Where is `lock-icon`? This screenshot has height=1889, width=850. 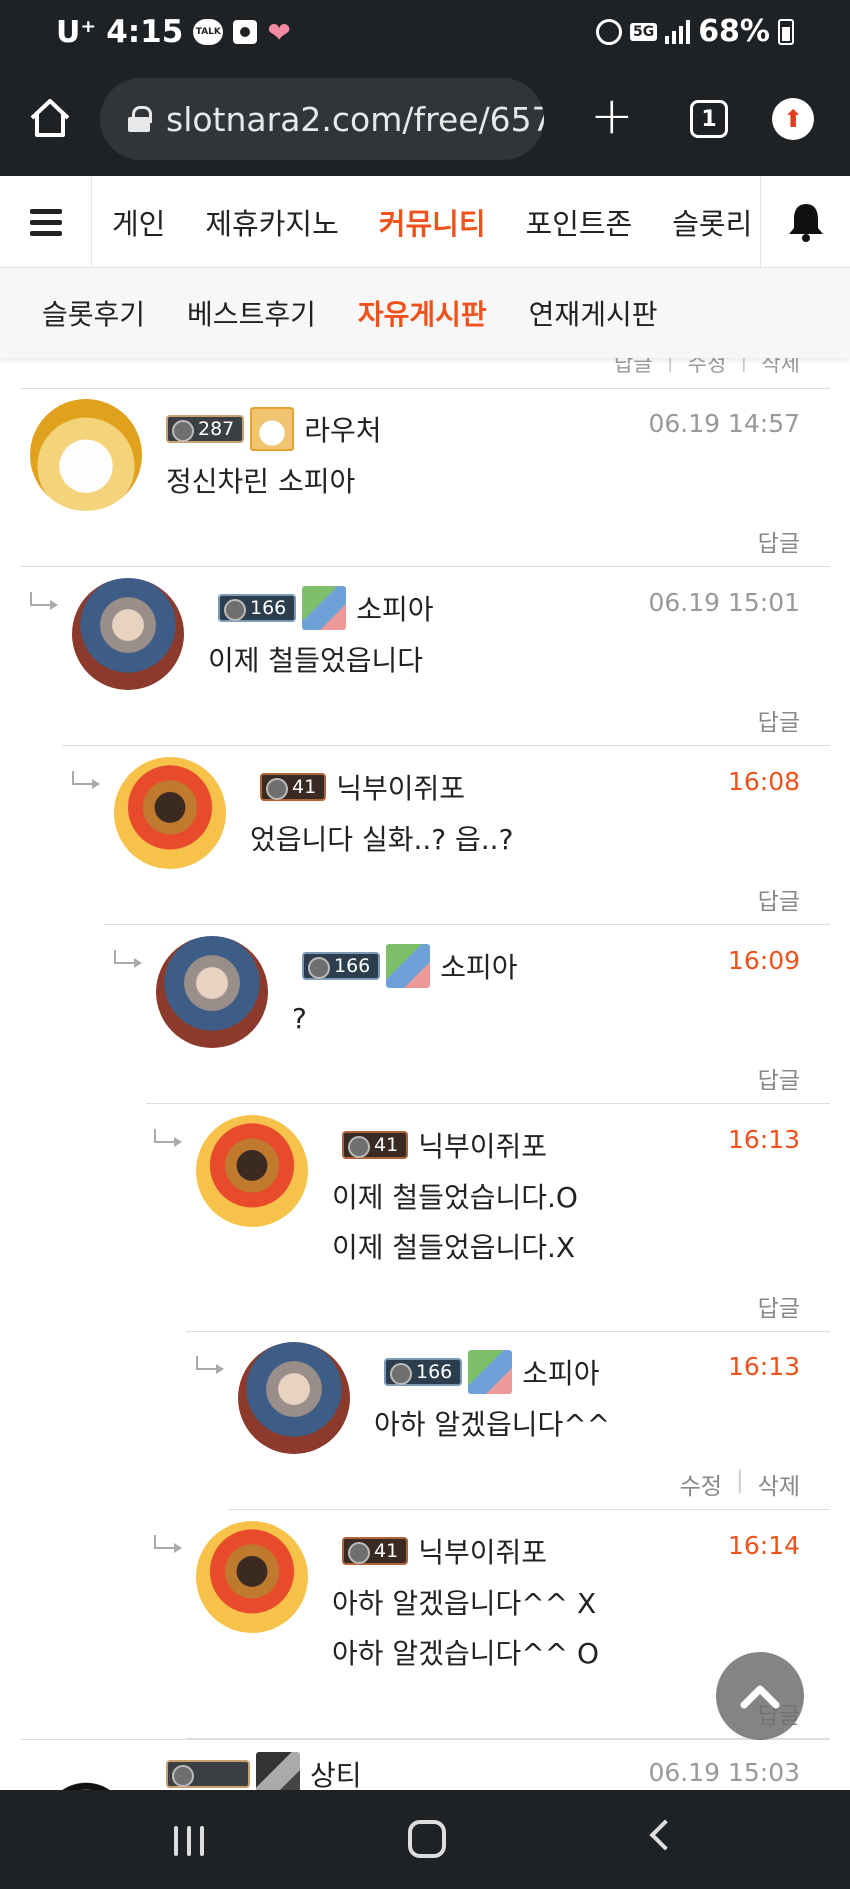 lock-icon is located at coordinates (140, 119).